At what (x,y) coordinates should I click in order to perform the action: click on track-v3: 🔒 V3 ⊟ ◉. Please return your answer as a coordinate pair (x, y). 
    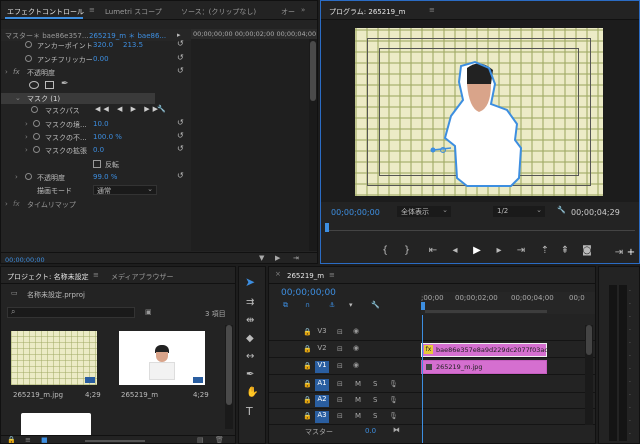
    Looking at the image, I should click on (432, 333).